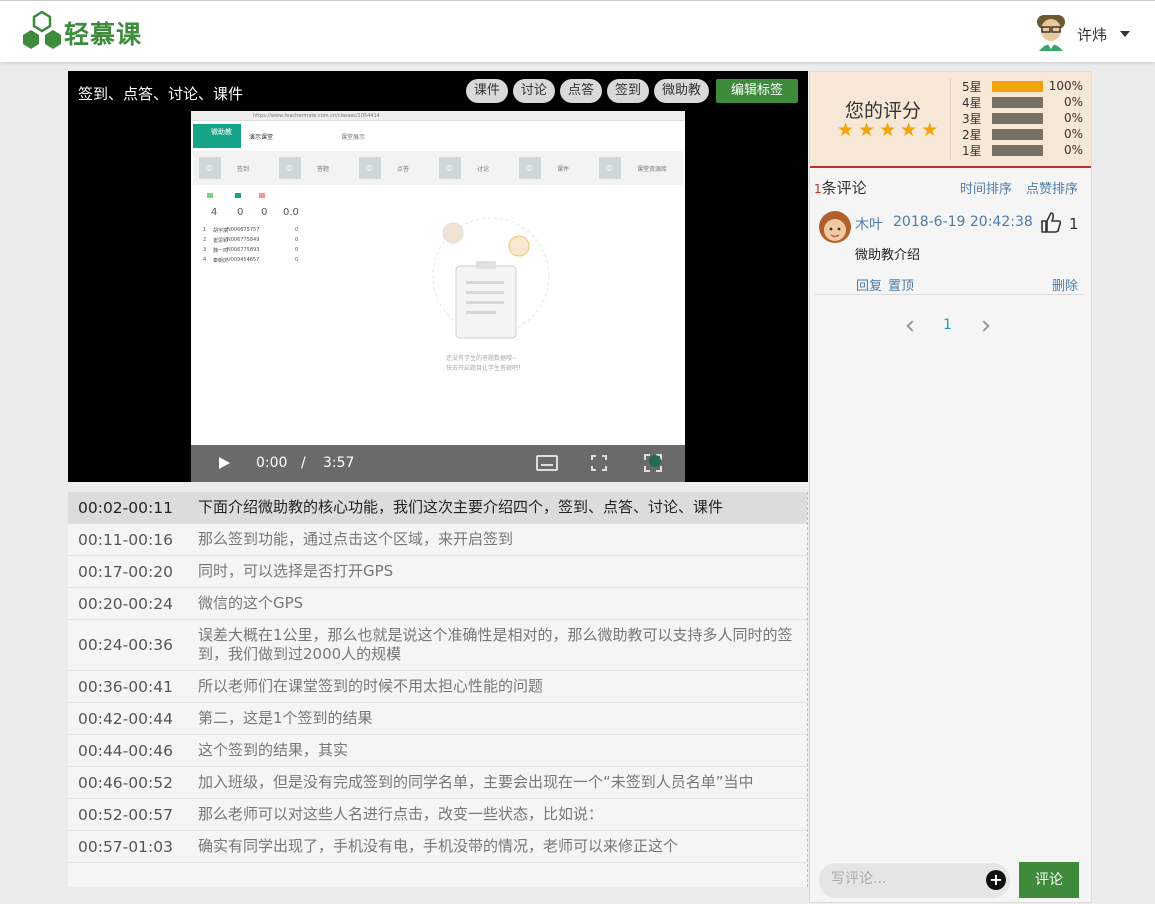 This screenshot has height=904, width=1155. Describe the element at coordinates (437, 572) in the screenshot. I see `transcript-row: 00:17-00:20 同时，可以选择是否打开GPS` at that location.